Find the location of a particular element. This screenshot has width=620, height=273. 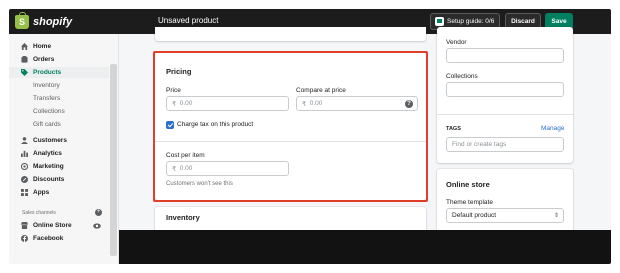

sidebar-item-label: Apps is located at coordinates (41, 192).